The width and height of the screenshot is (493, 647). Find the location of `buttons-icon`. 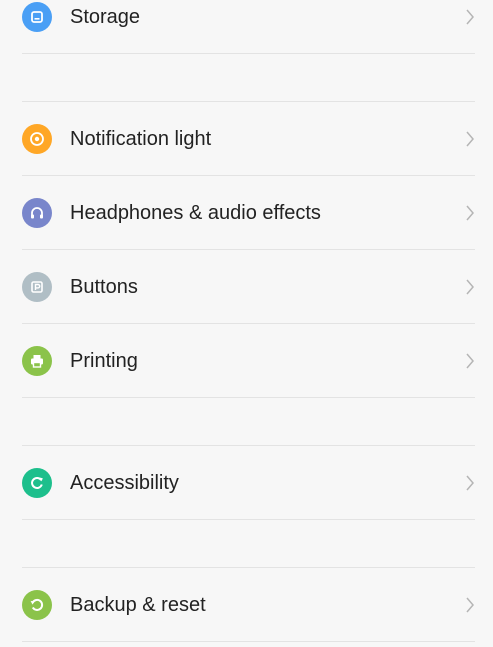

buttons-icon is located at coordinates (37, 287).